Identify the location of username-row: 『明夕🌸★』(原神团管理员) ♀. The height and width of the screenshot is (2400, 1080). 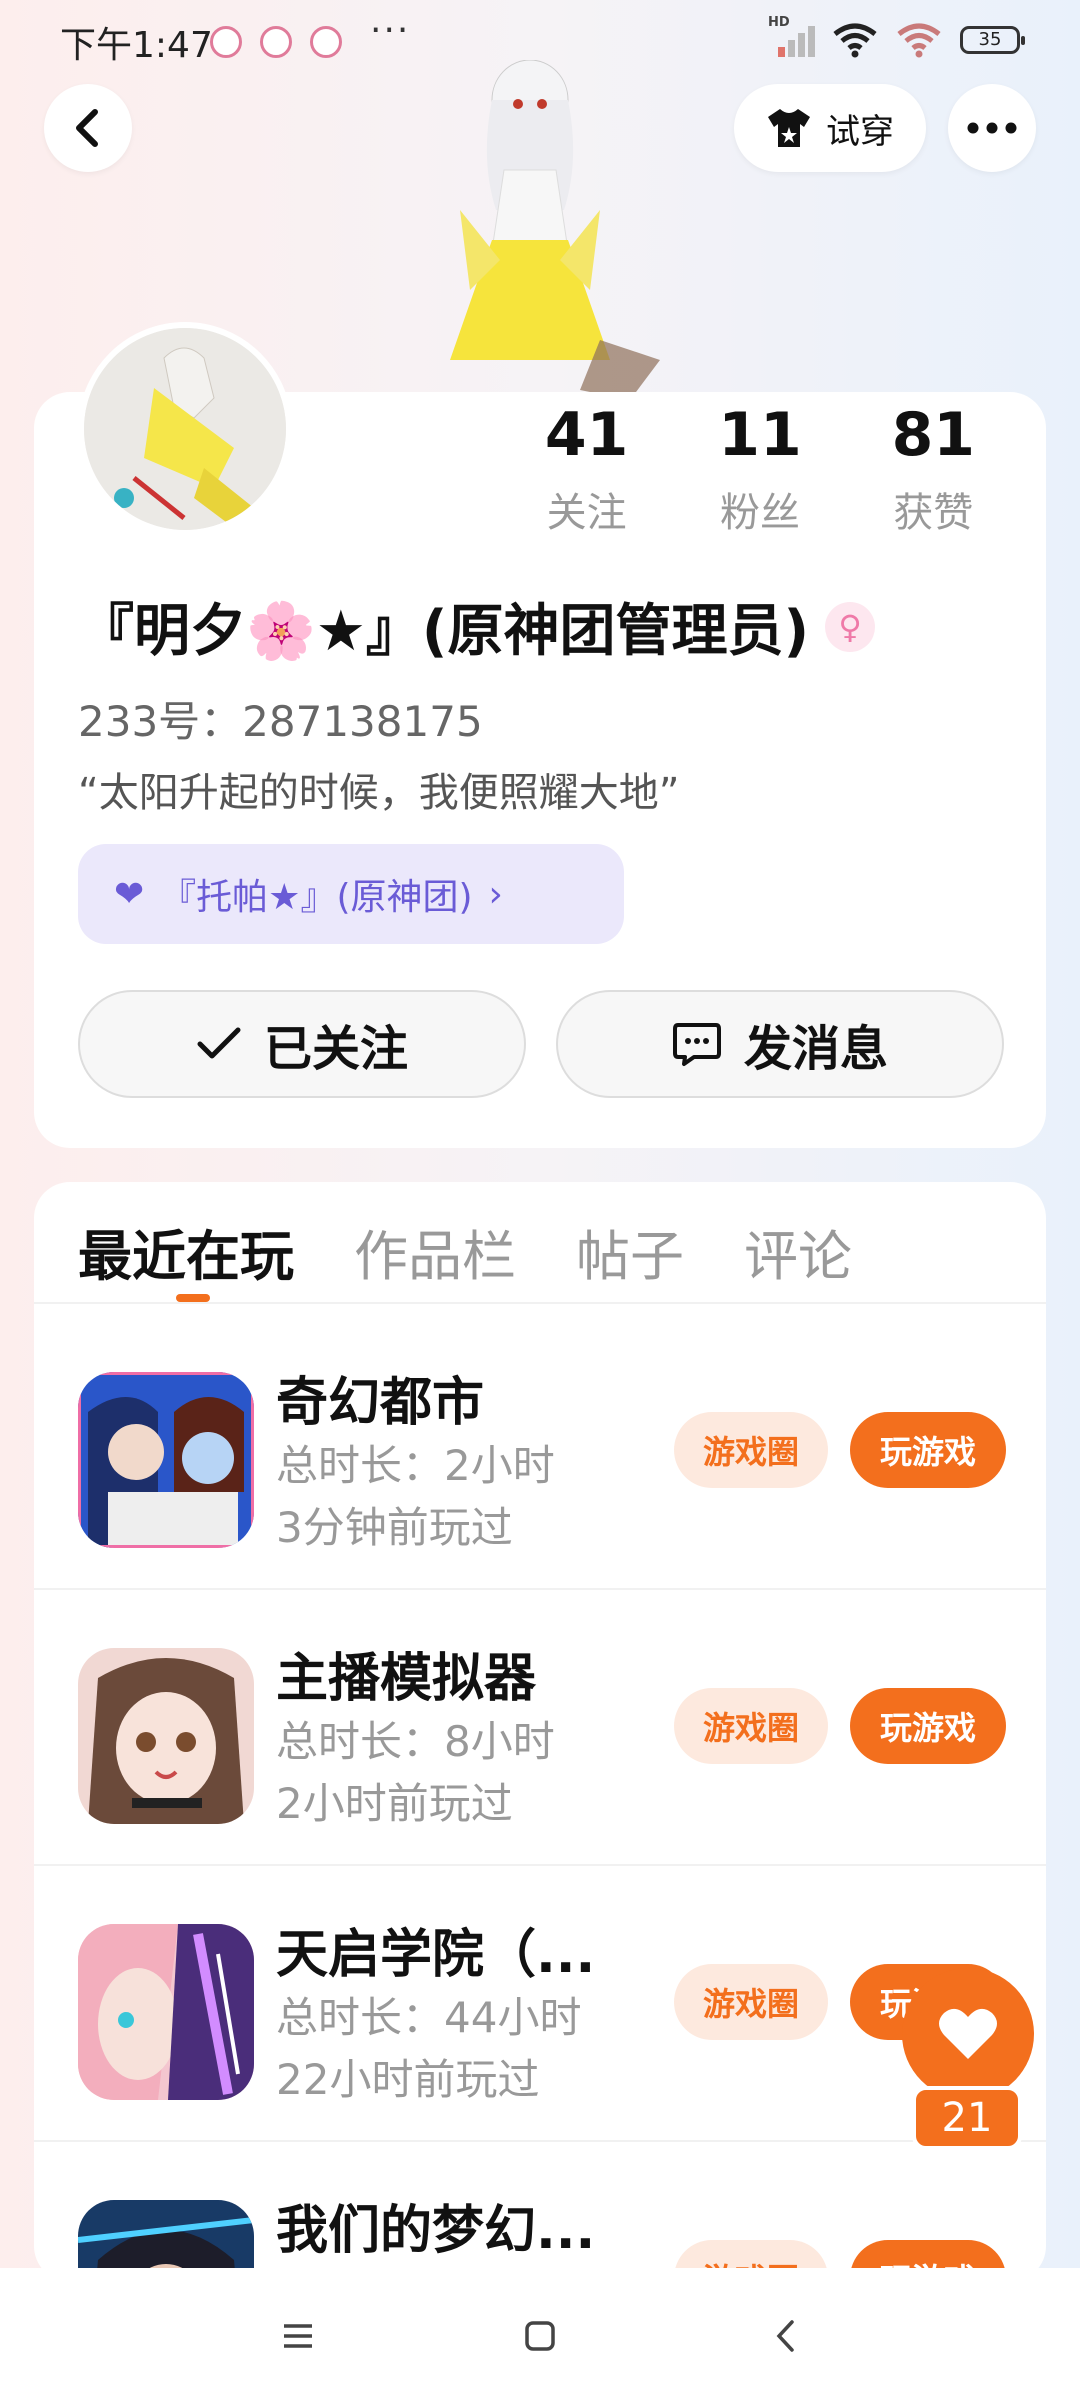
(477, 626).